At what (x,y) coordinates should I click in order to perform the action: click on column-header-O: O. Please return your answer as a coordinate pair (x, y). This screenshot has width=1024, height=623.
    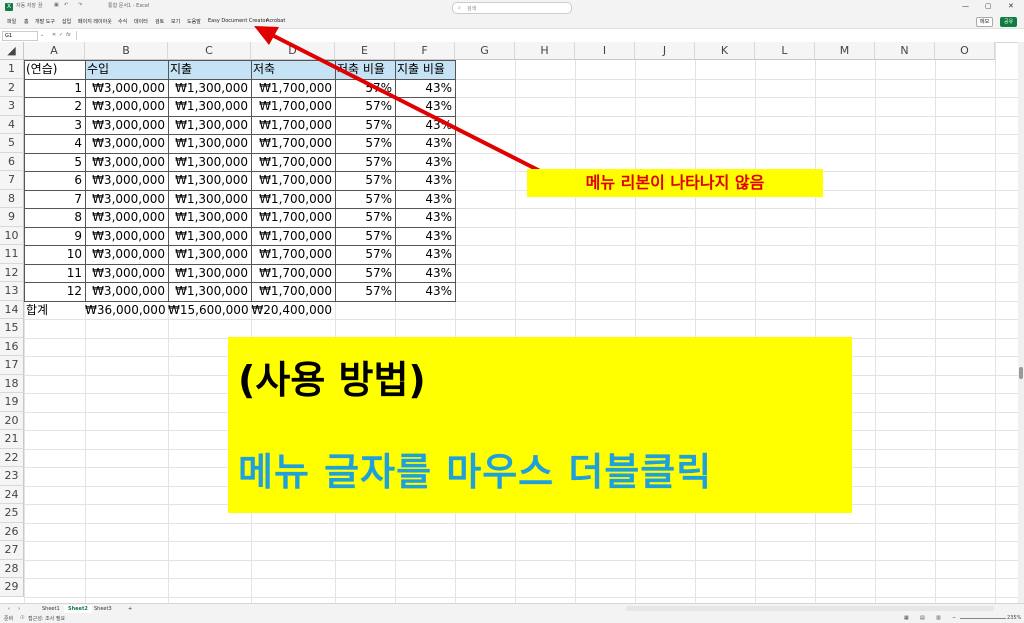
    Looking at the image, I should click on (965, 51).